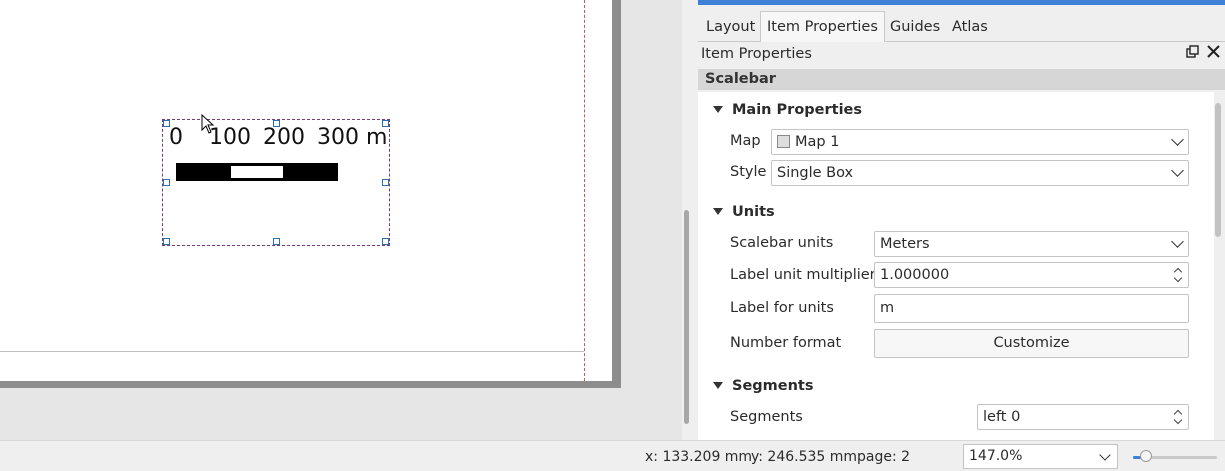 This screenshot has height=471, width=1225. I want to click on tab-layout: Layout, so click(730, 28).